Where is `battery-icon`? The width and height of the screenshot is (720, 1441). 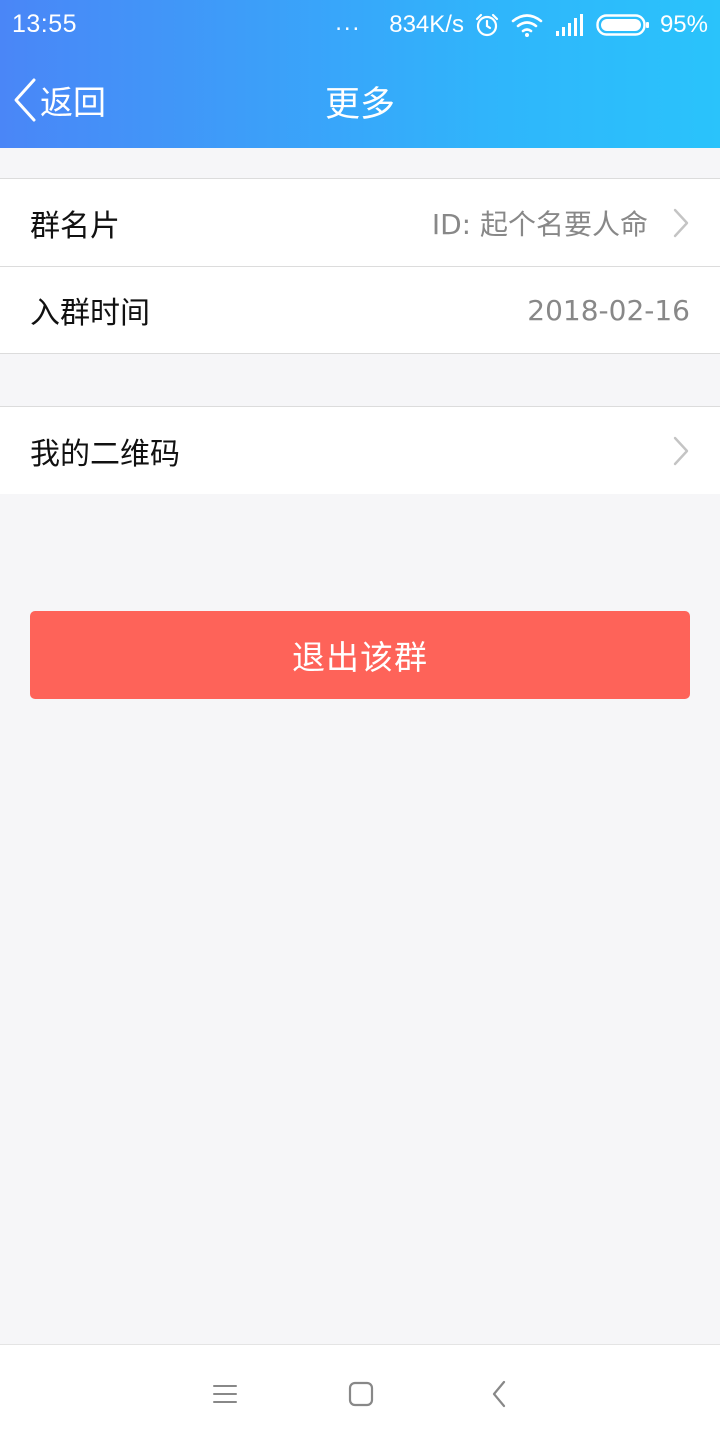
battery-icon is located at coordinates (623, 25).